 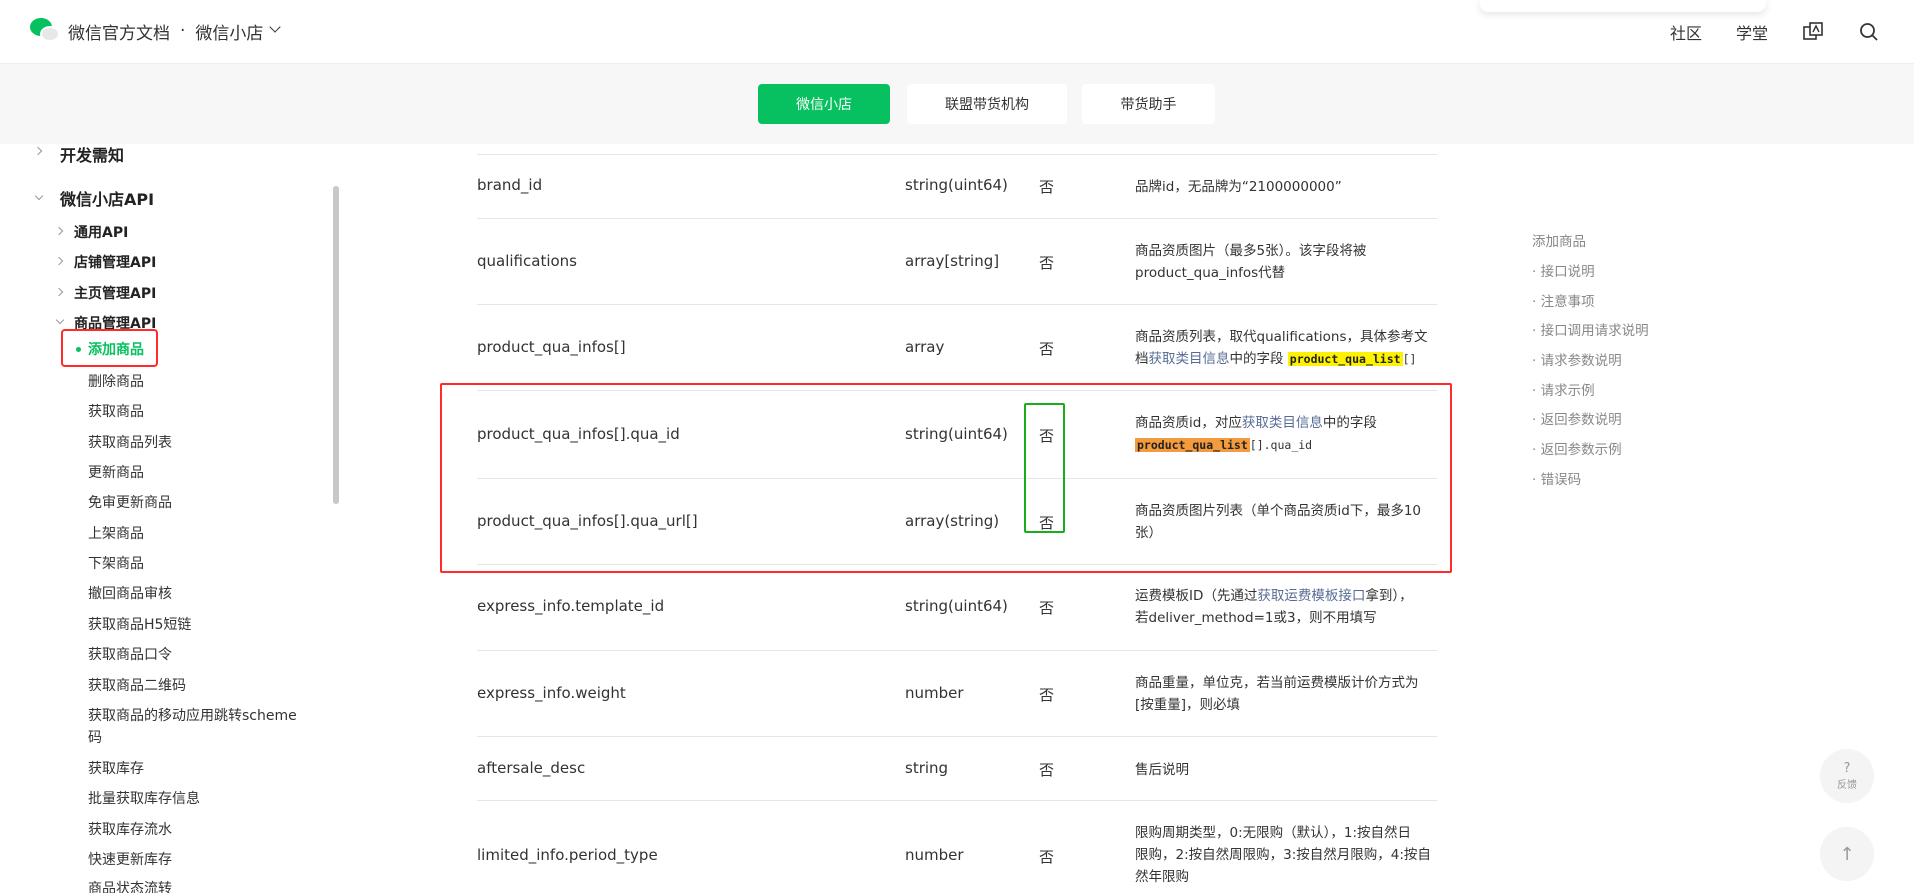 I want to click on desc-line: product_qua_infos代替, so click(x=1210, y=273).